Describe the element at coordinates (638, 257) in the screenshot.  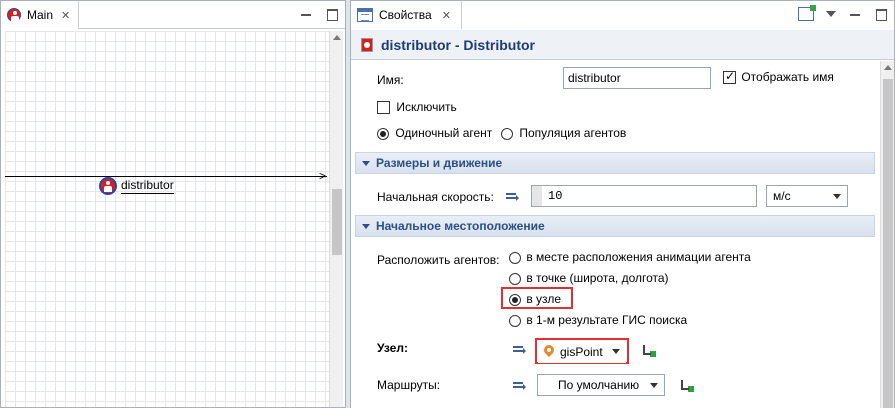
I see `placement-option-label: в месте расположения анимации агента` at that location.